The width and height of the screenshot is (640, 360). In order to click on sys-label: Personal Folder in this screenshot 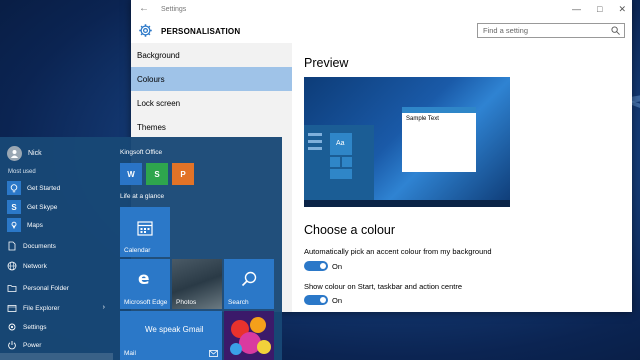, I will do `click(46, 288)`.